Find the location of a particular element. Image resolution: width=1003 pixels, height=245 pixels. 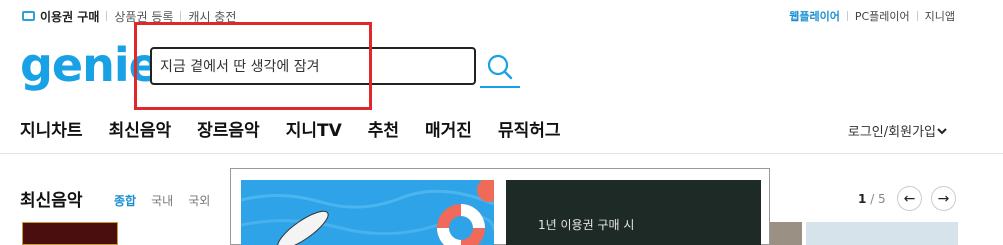

annotation-highlight-box is located at coordinates (253, 66).